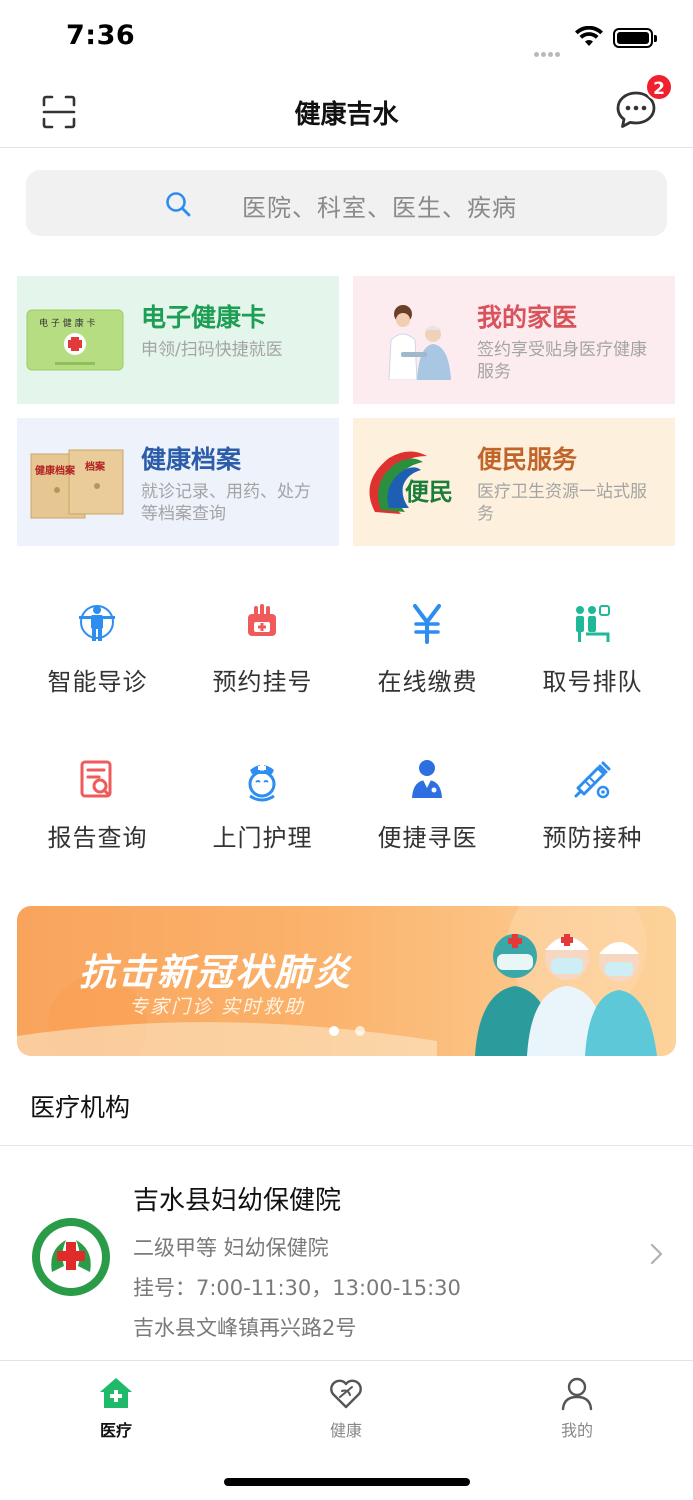 The image size is (693, 1500). Describe the element at coordinates (346, 115) in the screenshot. I see `page-title: 健康吉水` at that location.